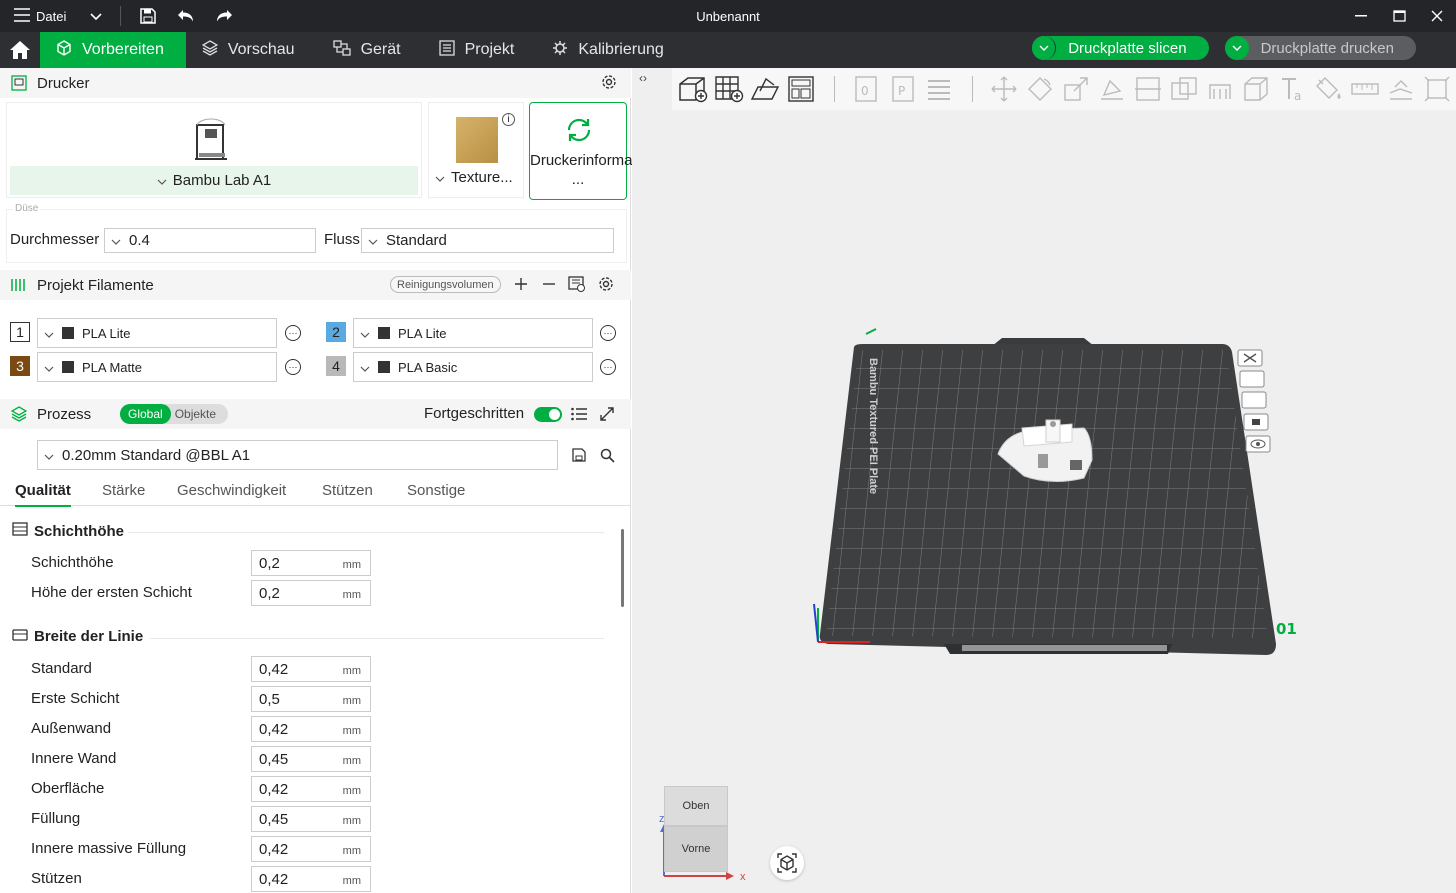 The image size is (1456, 893). What do you see at coordinates (560, 50) in the screenshot?
I see `calibration-icon` at bounding box center [560, 50].